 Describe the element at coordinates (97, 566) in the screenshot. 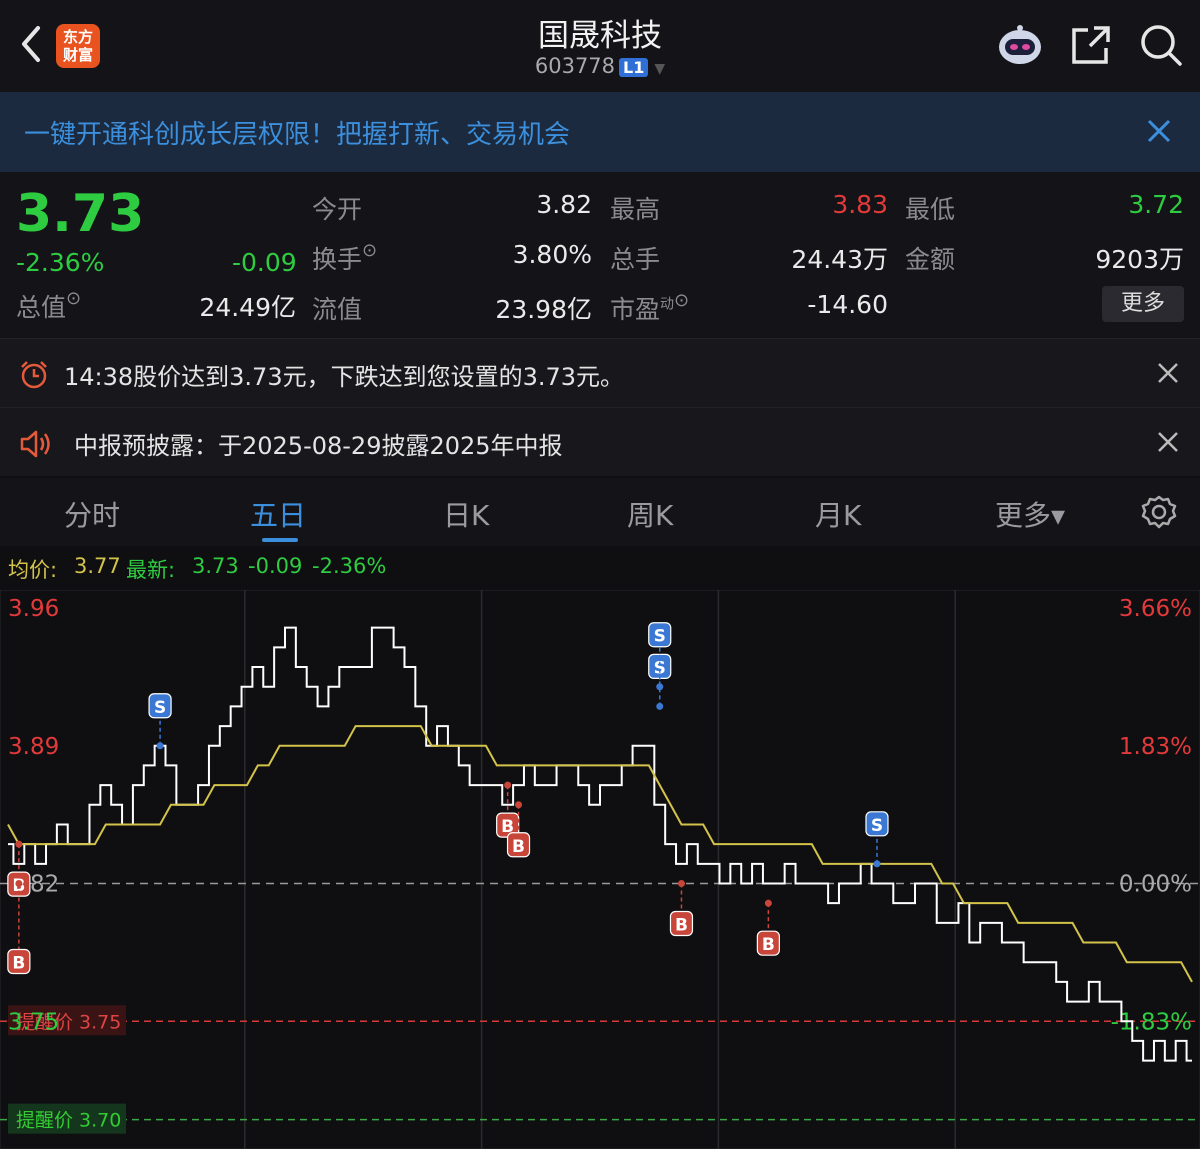

I see `avg-price-value: 3.77` at that location.